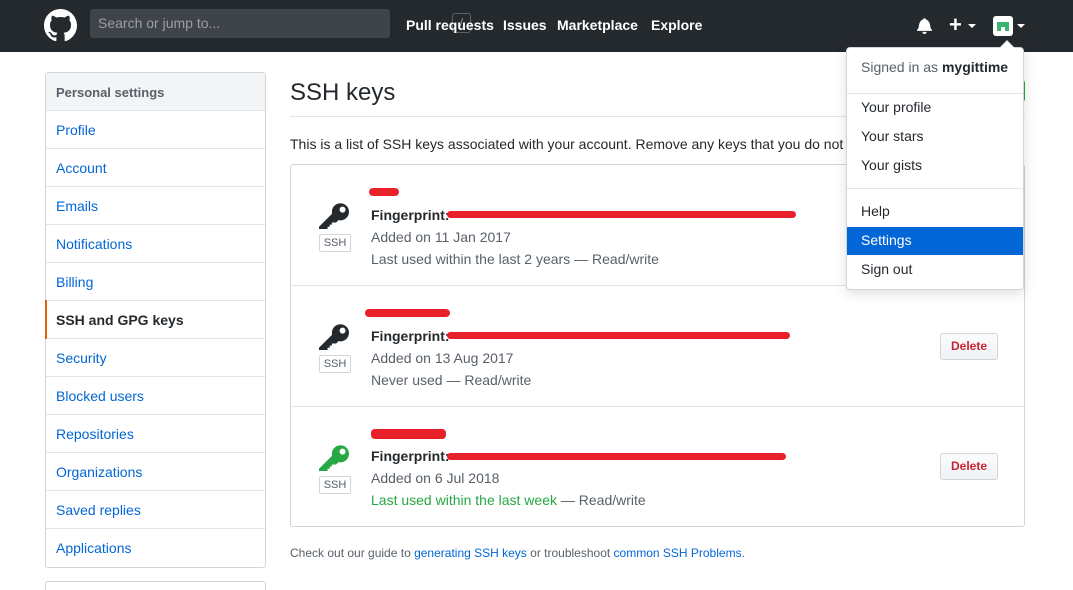  Describe the element at coordinates (935, 241) in the screenshot. I see `menu-item-settings: Settings` at that location.